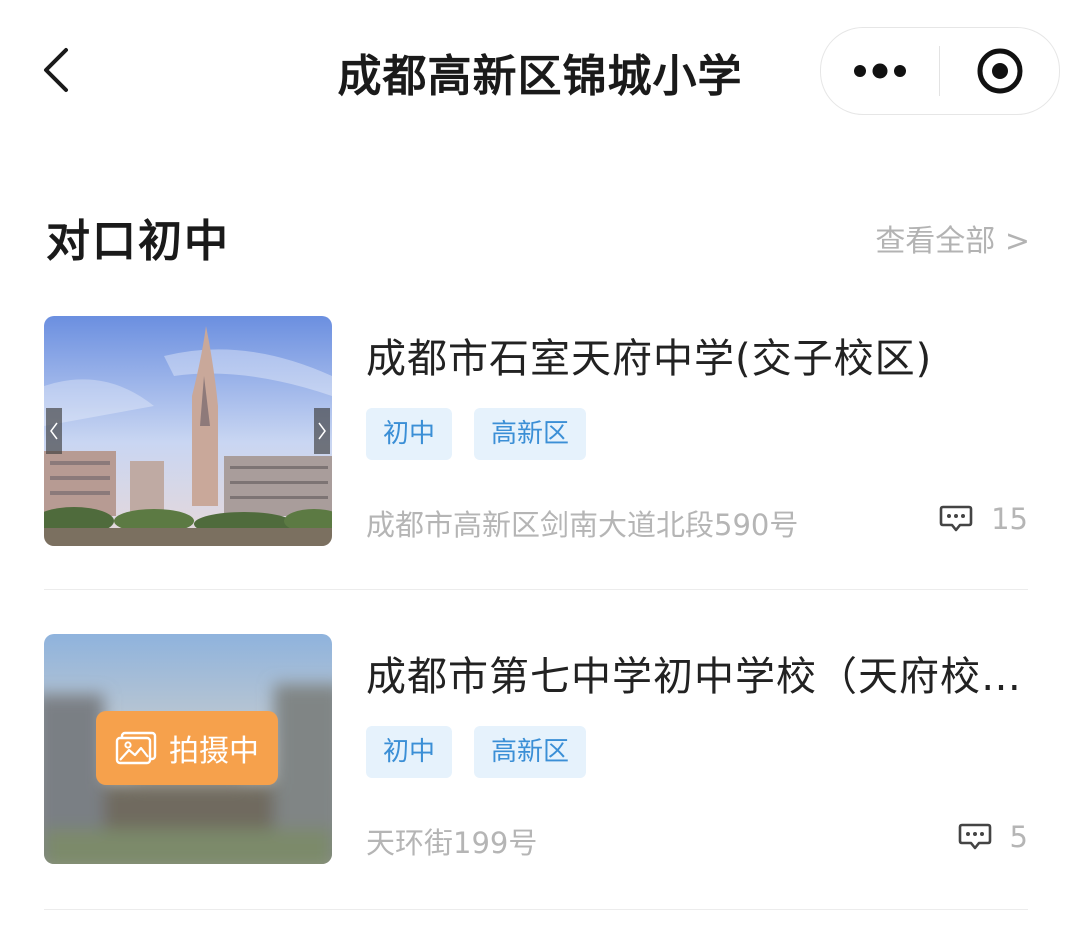 The width and height of the screenshot is (1080, 941). I want to click on school-address: 成都市高新区剑南大道北段590号, so click(582, 525).